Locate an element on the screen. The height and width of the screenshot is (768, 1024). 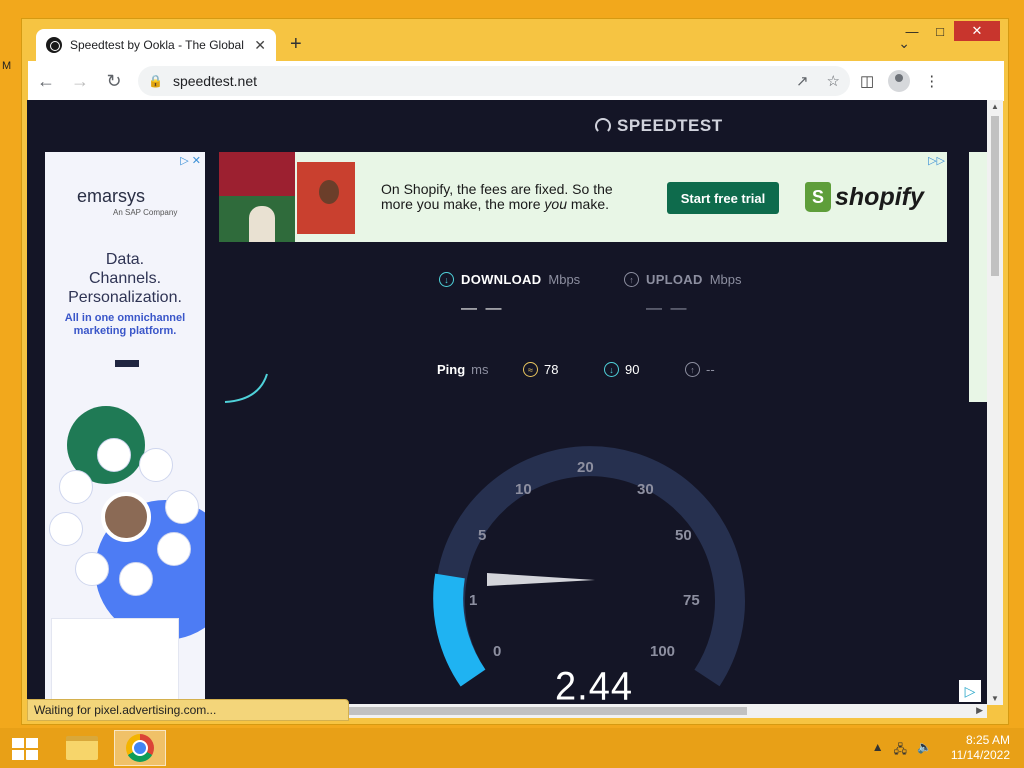
side-panel-icon: ◫ is located at coordinates (867, 81).